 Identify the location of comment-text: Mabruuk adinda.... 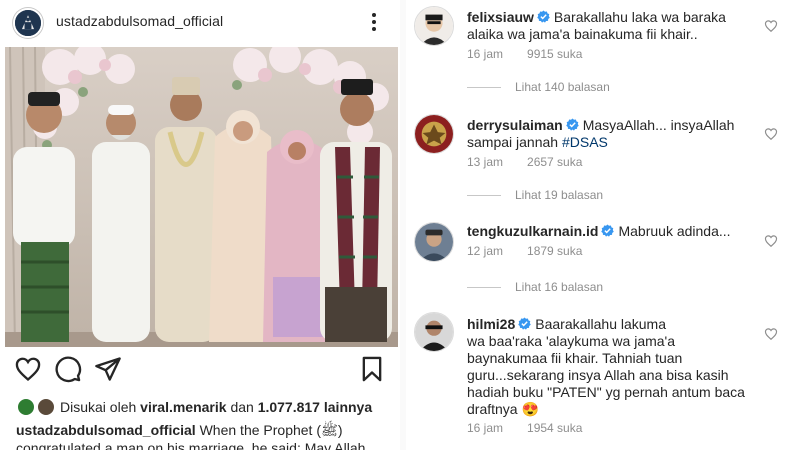
(674, 231).